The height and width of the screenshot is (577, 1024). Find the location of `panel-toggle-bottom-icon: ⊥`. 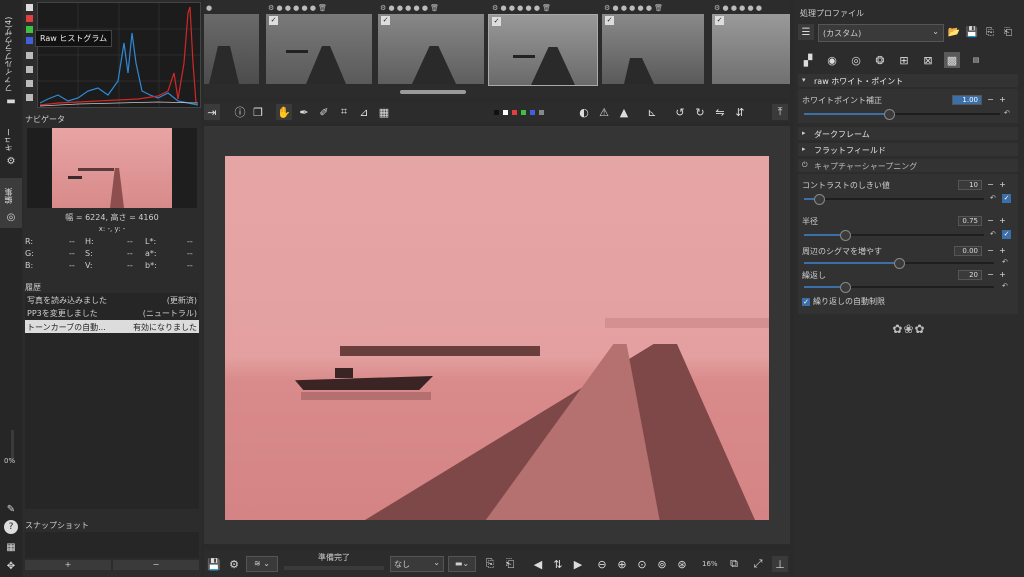

panel-toggle-bottom-icon: ⊥ is located at coordinates (780, 564).